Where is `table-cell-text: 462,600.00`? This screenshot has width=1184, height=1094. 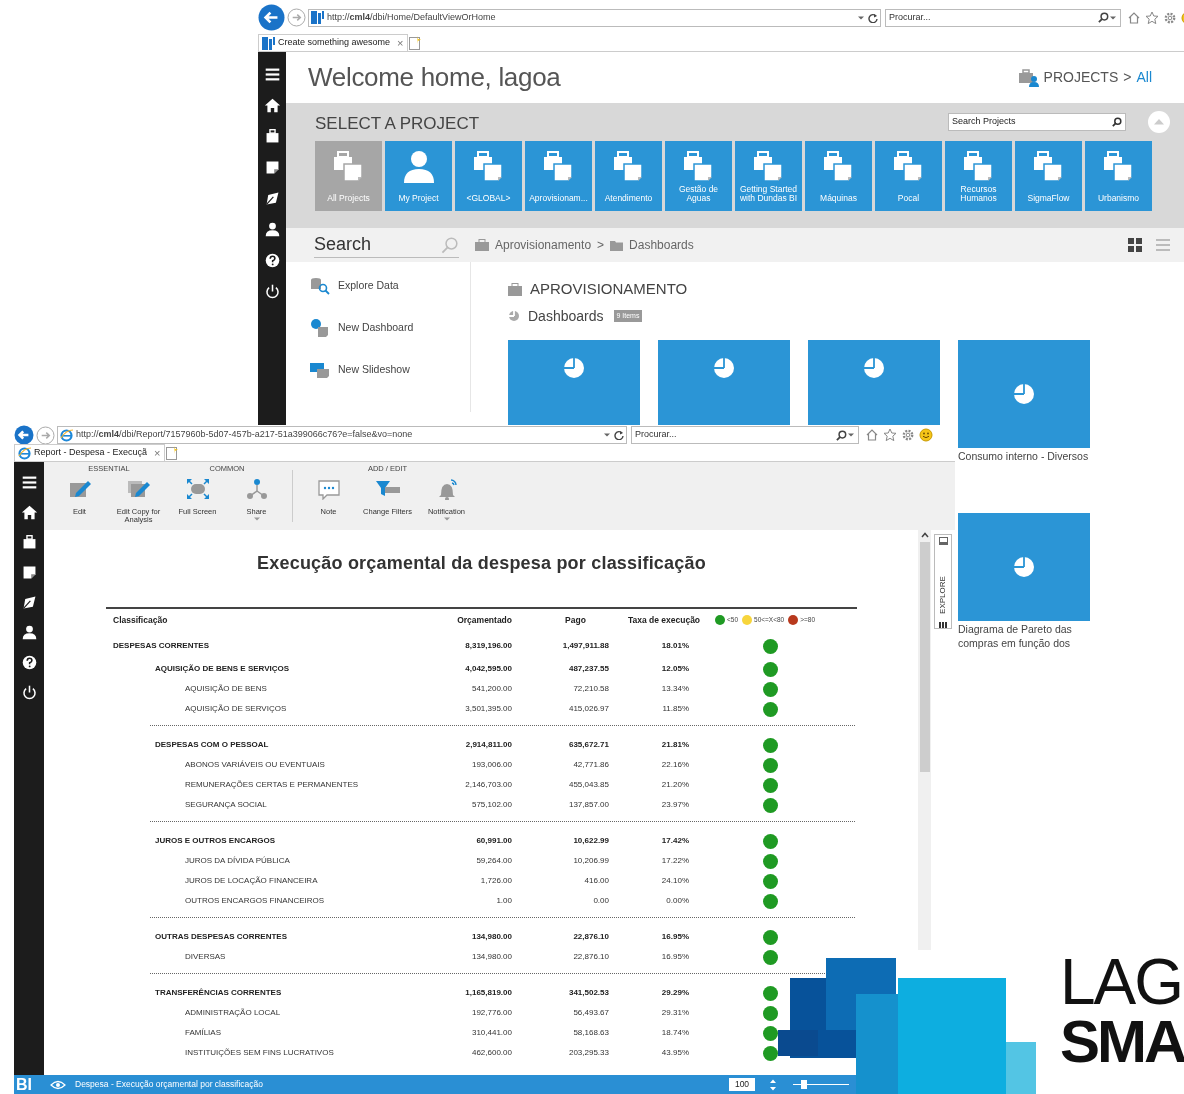 table-cell-text: 462,600.00 is located at coordinates (491, 1053).